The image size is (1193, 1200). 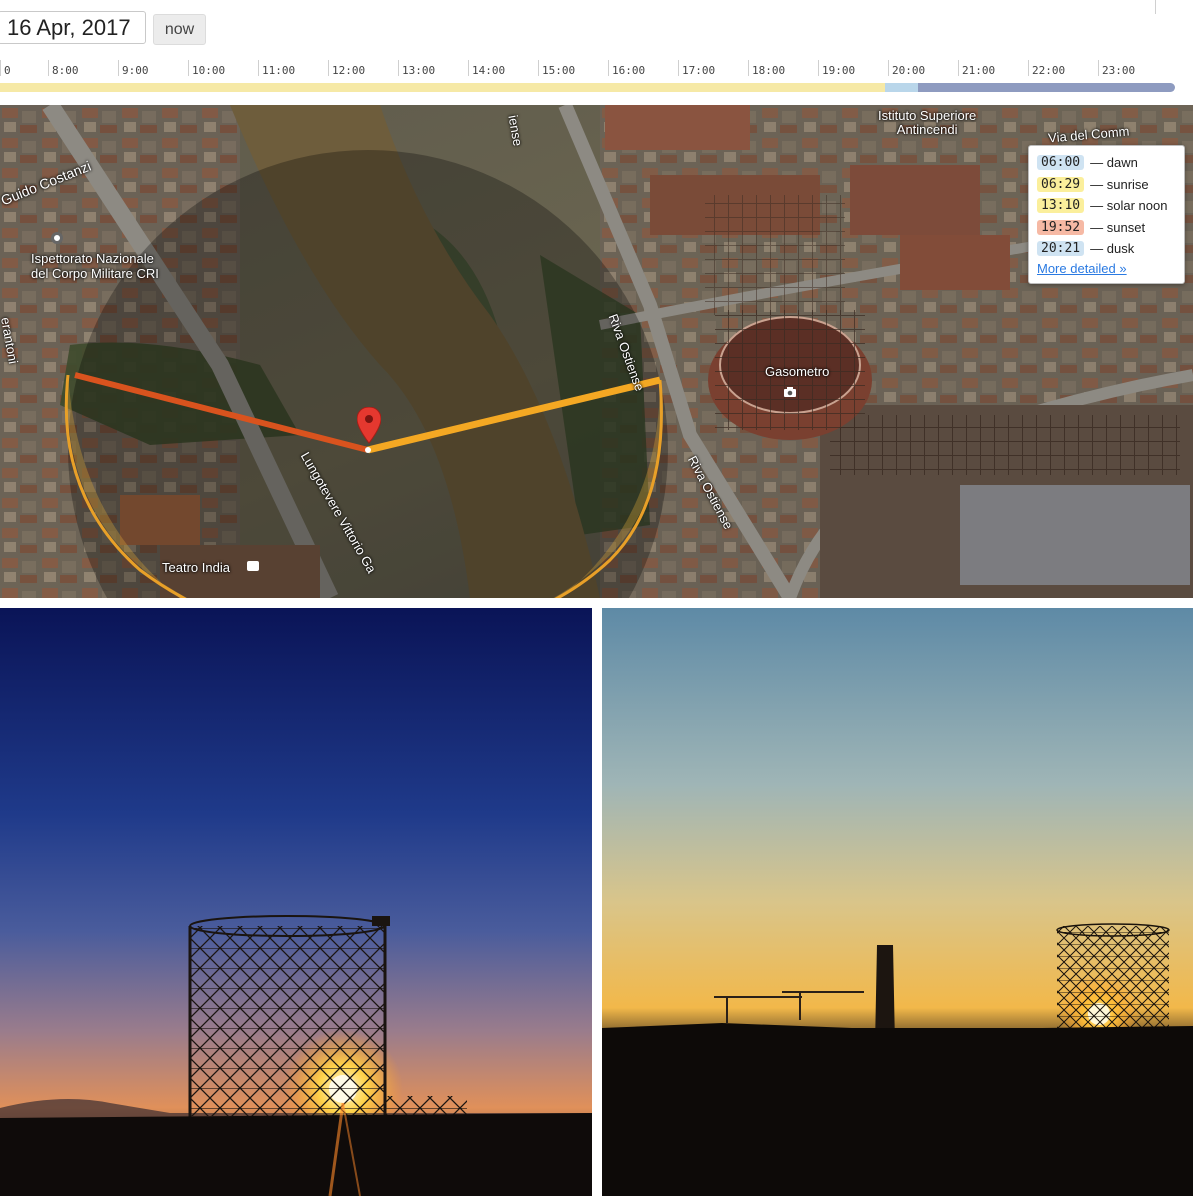 I want to click on legend-row-dawn: 06:00 — dawn, so click(x=1110, y=163).